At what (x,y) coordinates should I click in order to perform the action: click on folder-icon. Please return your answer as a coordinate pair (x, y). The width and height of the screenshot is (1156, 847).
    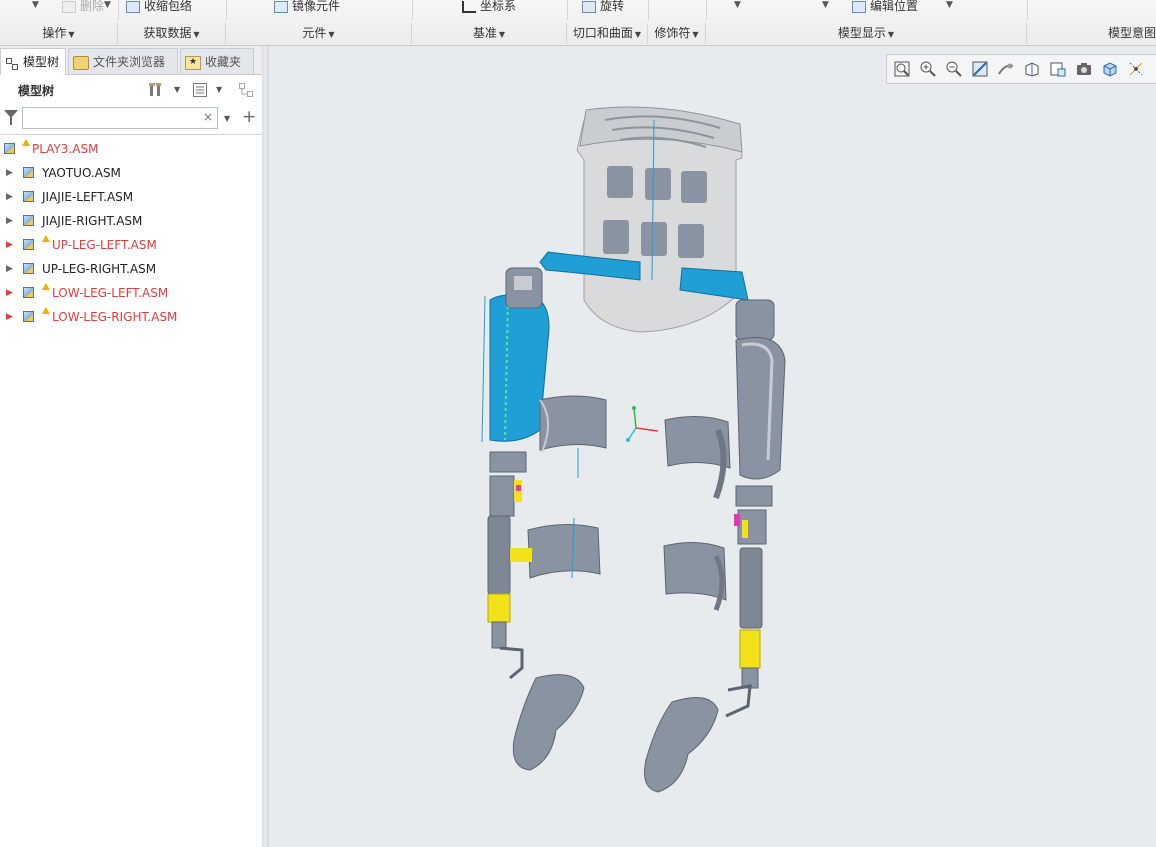
    Looking at the image, I should click on (81, 62).